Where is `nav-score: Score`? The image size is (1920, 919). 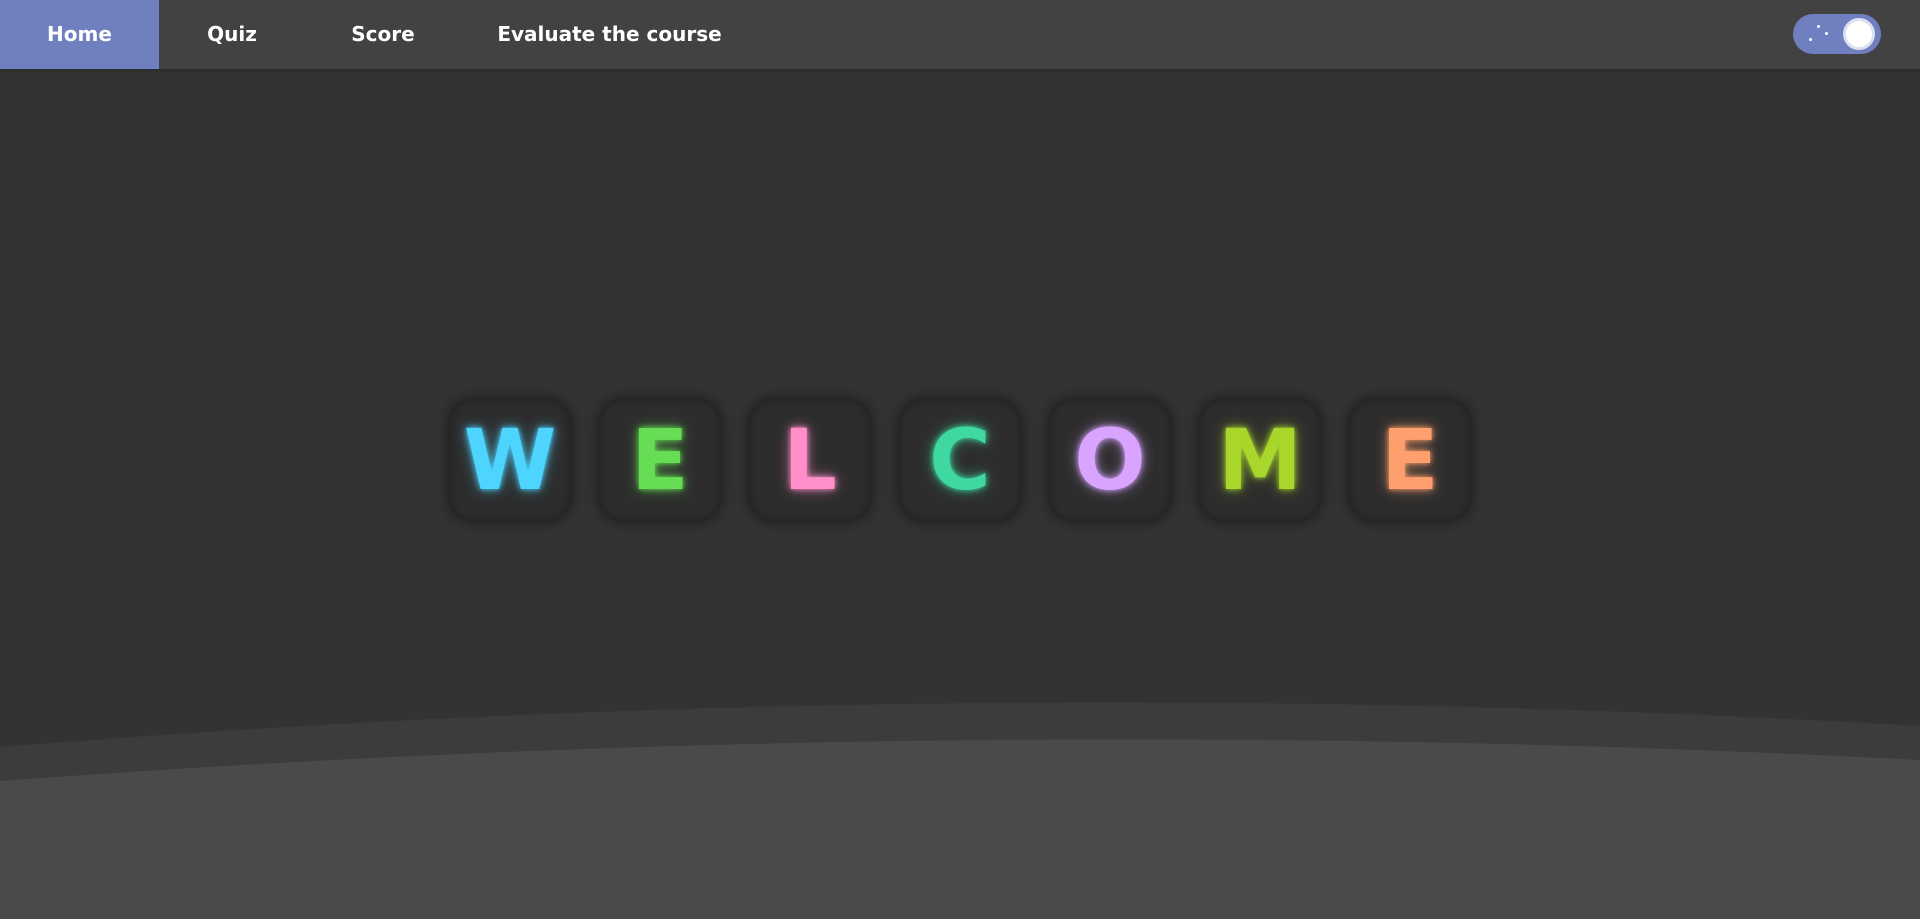 nav-score: Score is located at coordinates (383, 34).